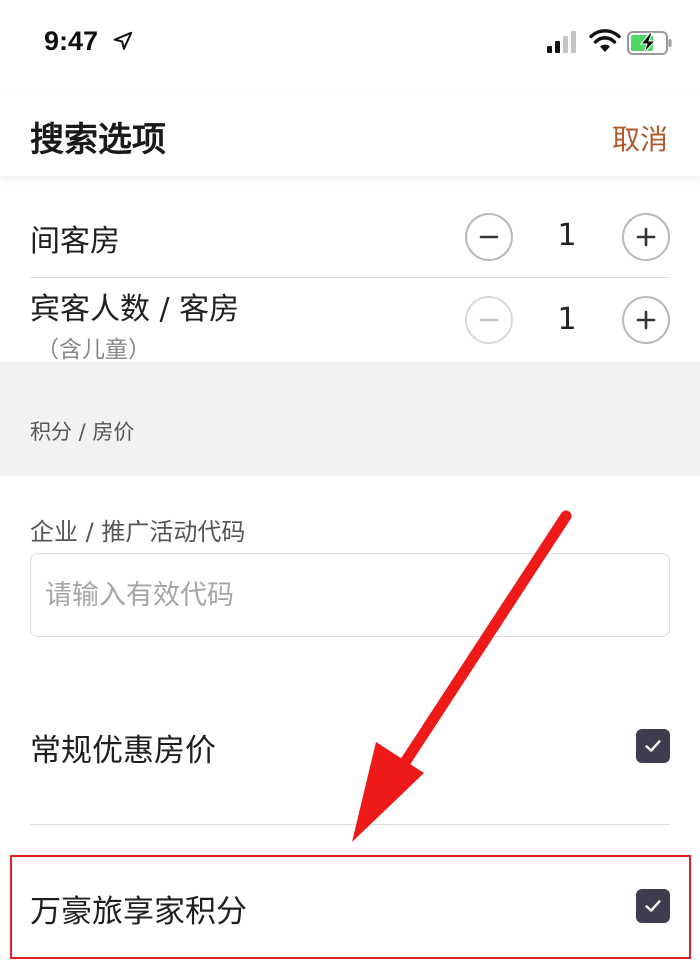 This screenshot has height=978, width=700. What do you see at coordinates (350, 45) in the screenshot?
I see `status-bar: 9:47` at bounding box center [350, 45].